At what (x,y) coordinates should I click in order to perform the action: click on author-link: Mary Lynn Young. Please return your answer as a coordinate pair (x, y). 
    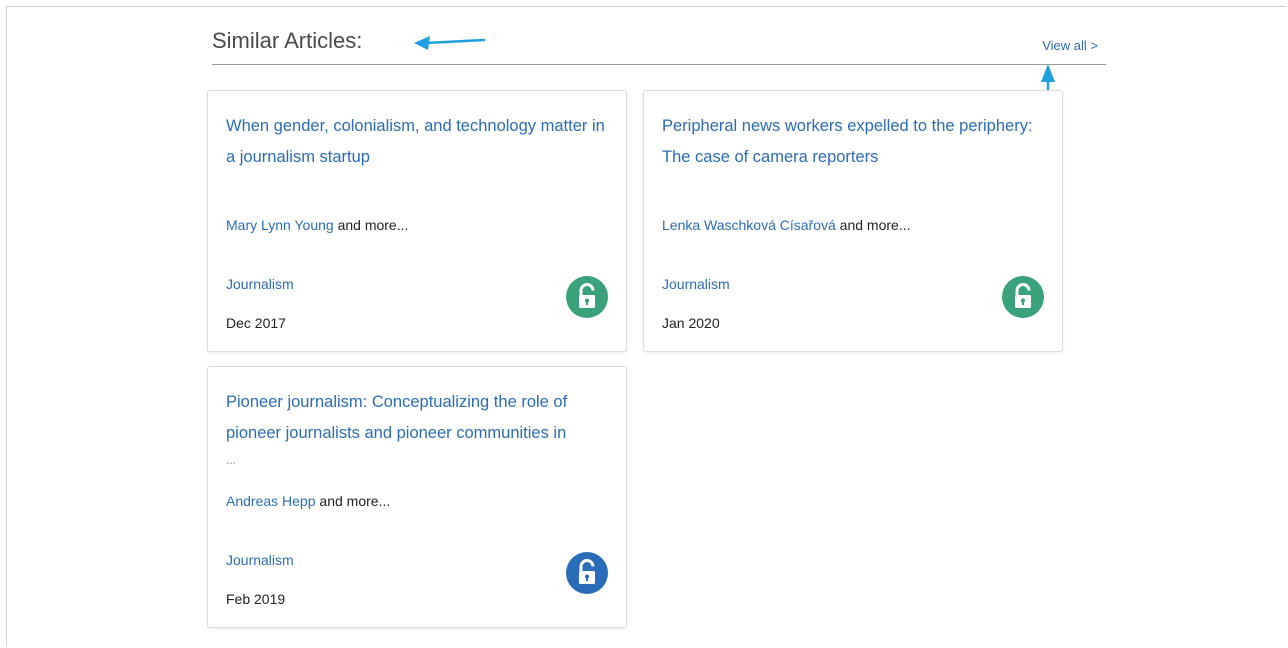
    Looking at the image, I should click on (280, 225).